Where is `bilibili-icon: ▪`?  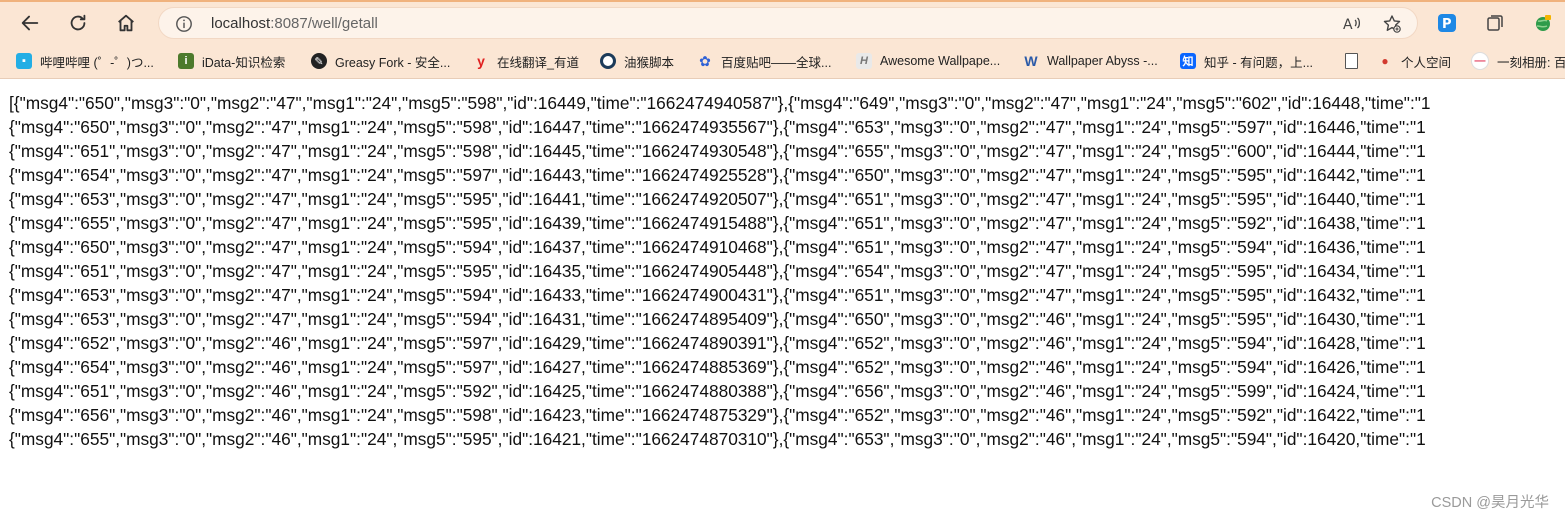
bilibili-icon: ▪ is located at coordinates (24, 61).